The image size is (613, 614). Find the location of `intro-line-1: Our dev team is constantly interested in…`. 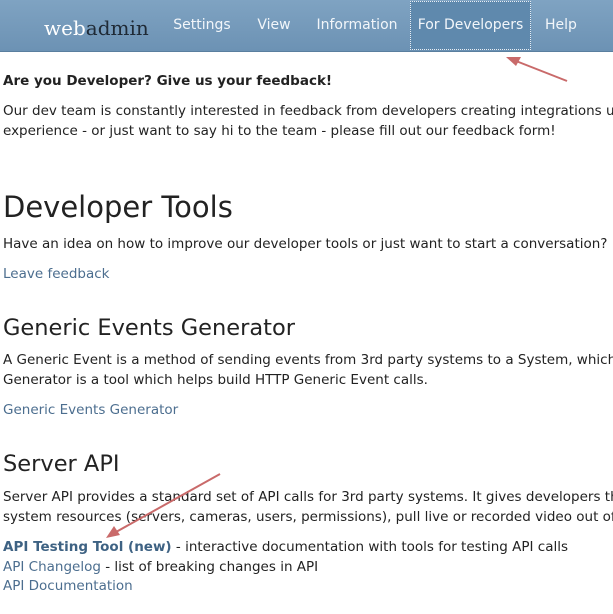

intro-line-1: Our dev team is constantly interested in… is located at coordinates (308, 111).